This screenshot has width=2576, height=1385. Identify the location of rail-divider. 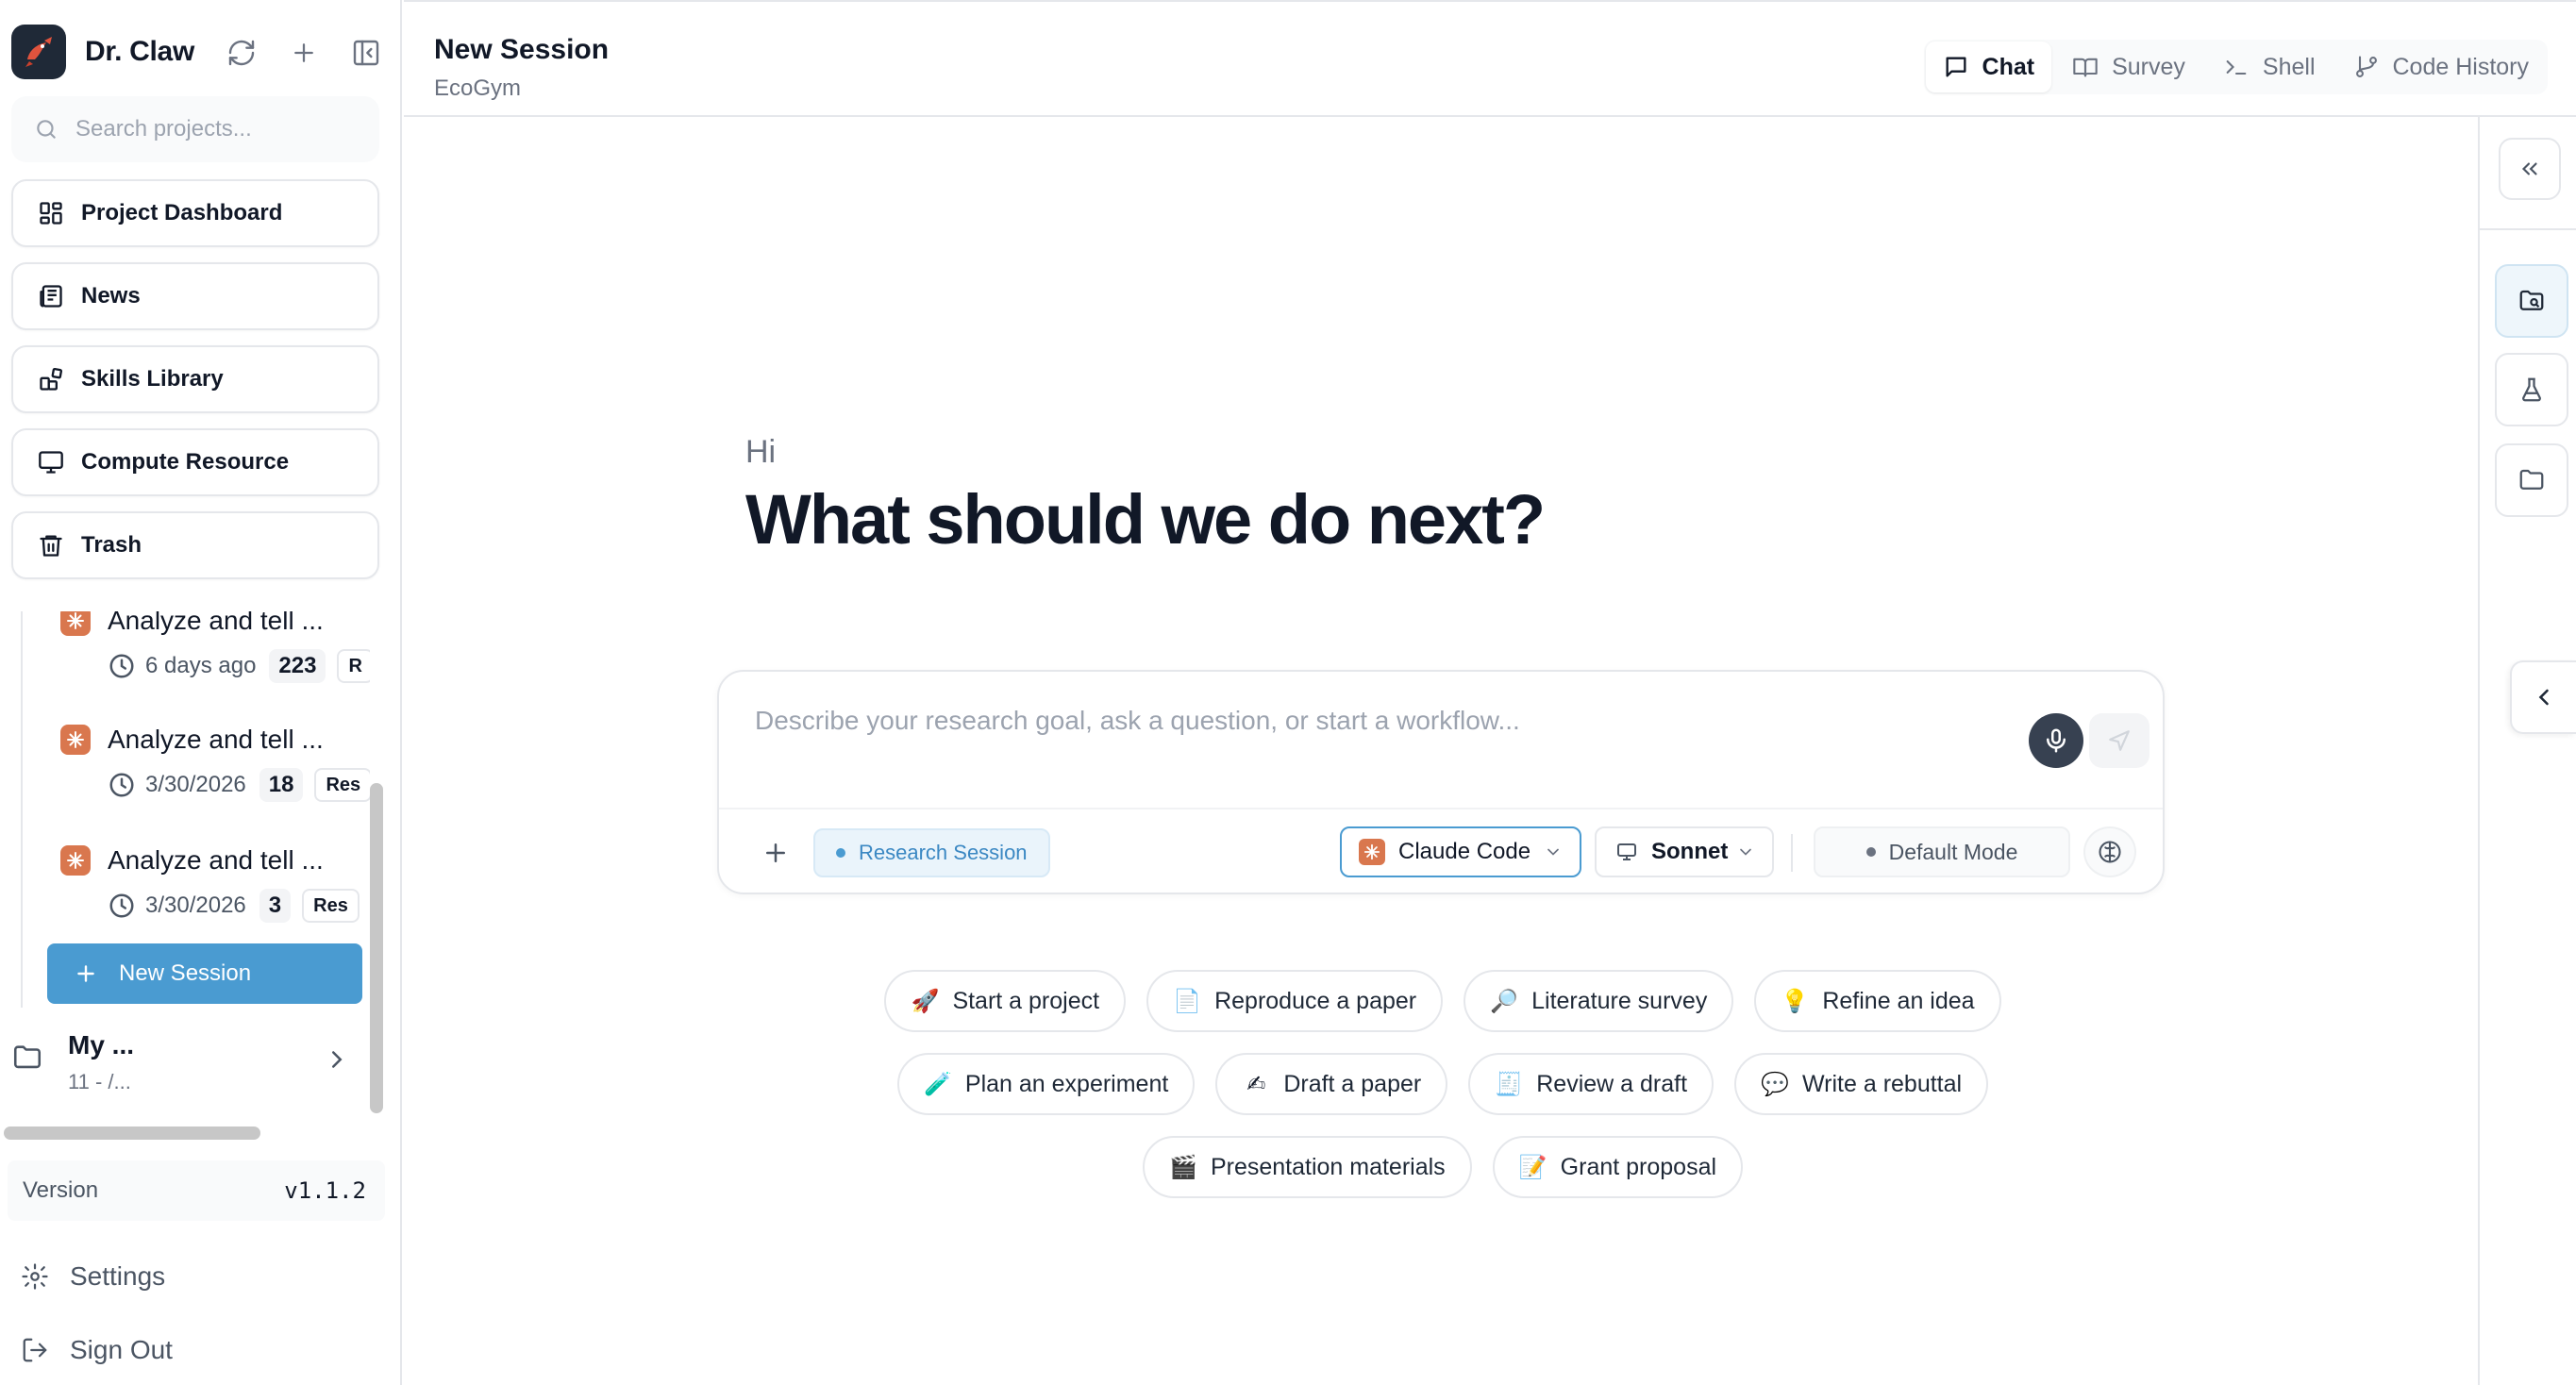
(2528, 229).